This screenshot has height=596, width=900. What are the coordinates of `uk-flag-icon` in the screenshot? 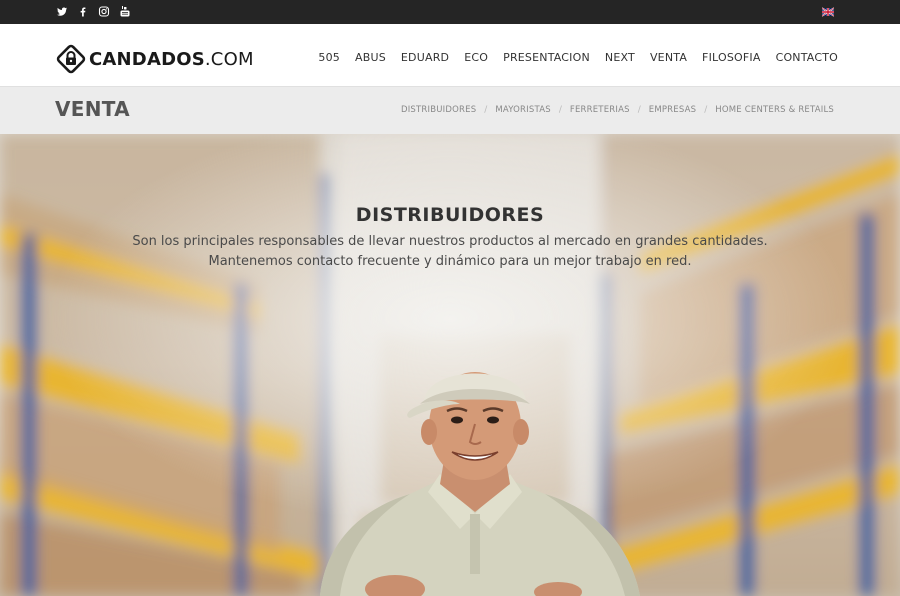 It's located at (828, 12).